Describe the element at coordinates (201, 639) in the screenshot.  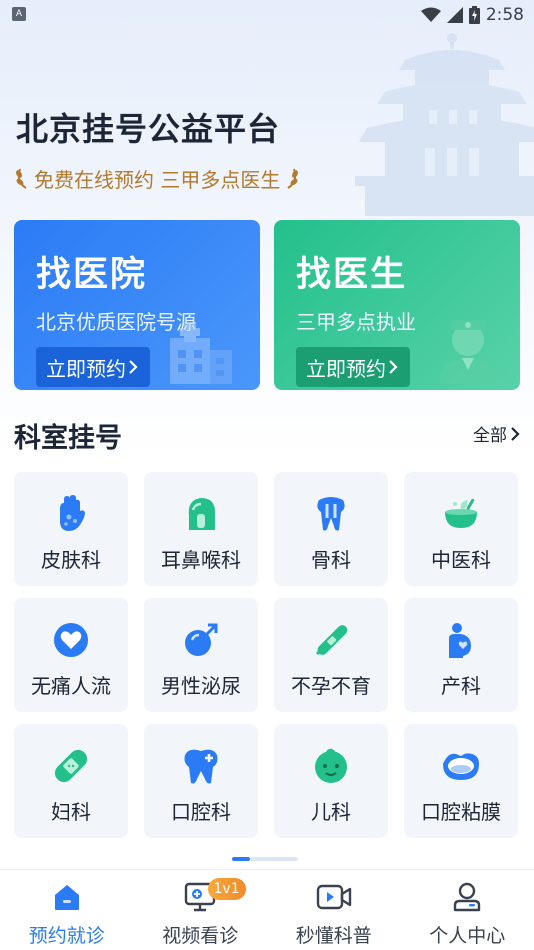
I see `male-symbol-icon` at that location.